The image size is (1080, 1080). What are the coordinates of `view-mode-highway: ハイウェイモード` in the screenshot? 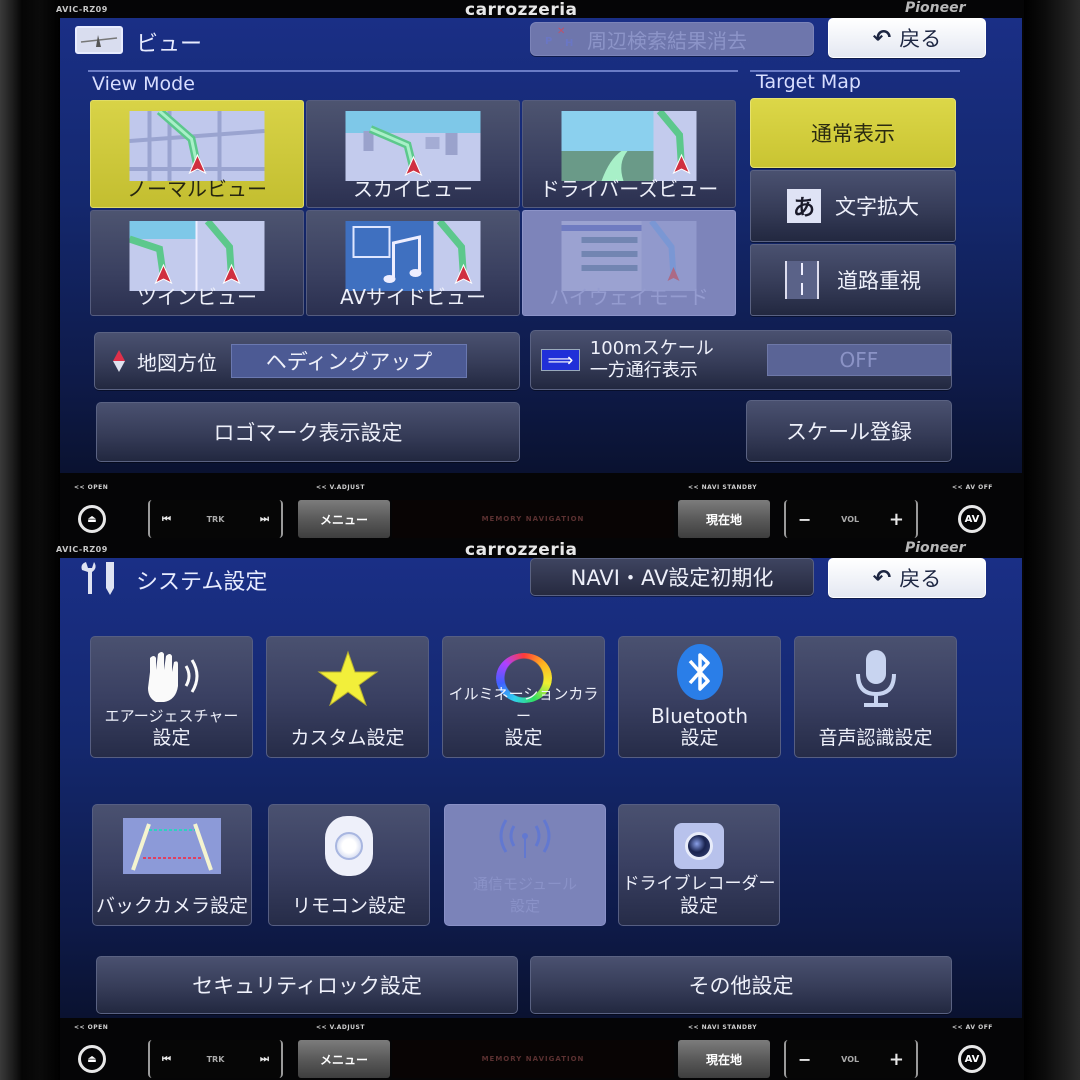 It's located at (629, 263).